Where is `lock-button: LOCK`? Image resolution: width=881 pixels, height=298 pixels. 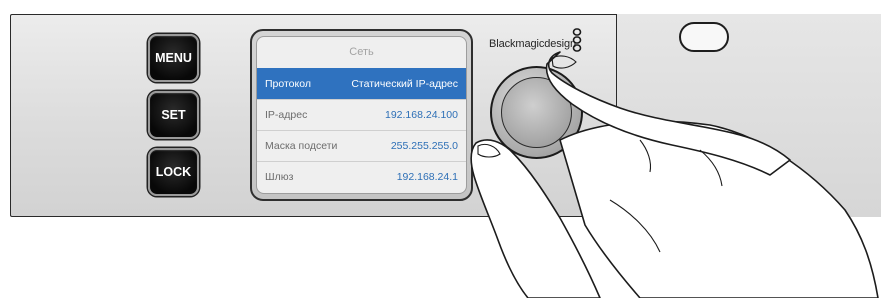
lock-button: LOCK is located at coordinates (173, 172).